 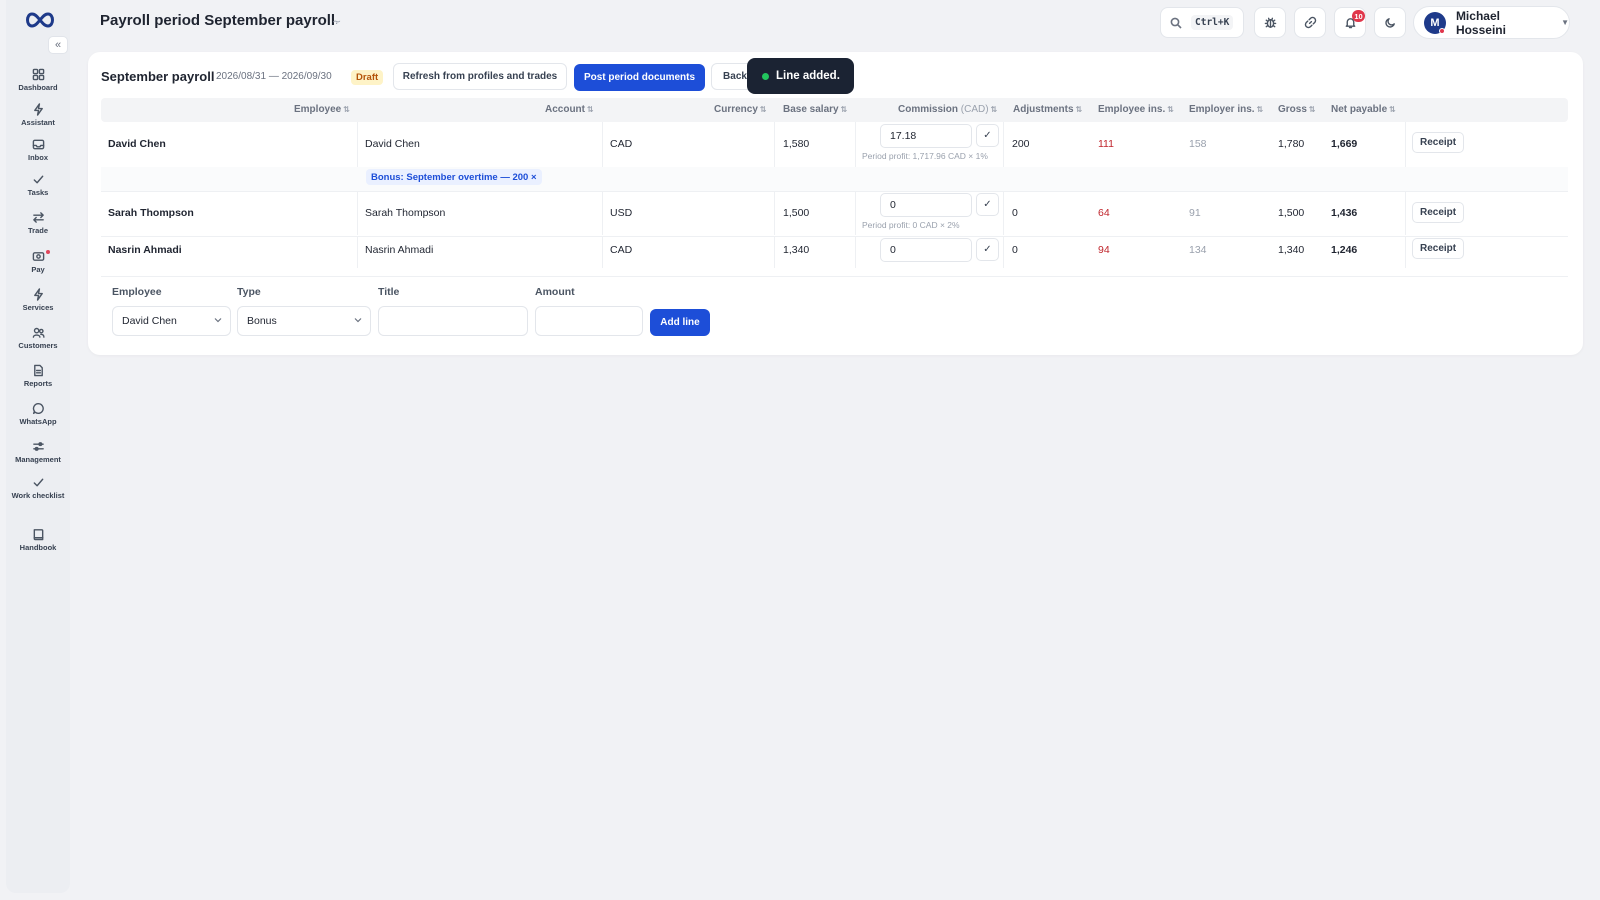 What do you see at coordinates (218, 320) in the screenshot?
I see `chevron-down-icon` at bounding box center [218, 320].